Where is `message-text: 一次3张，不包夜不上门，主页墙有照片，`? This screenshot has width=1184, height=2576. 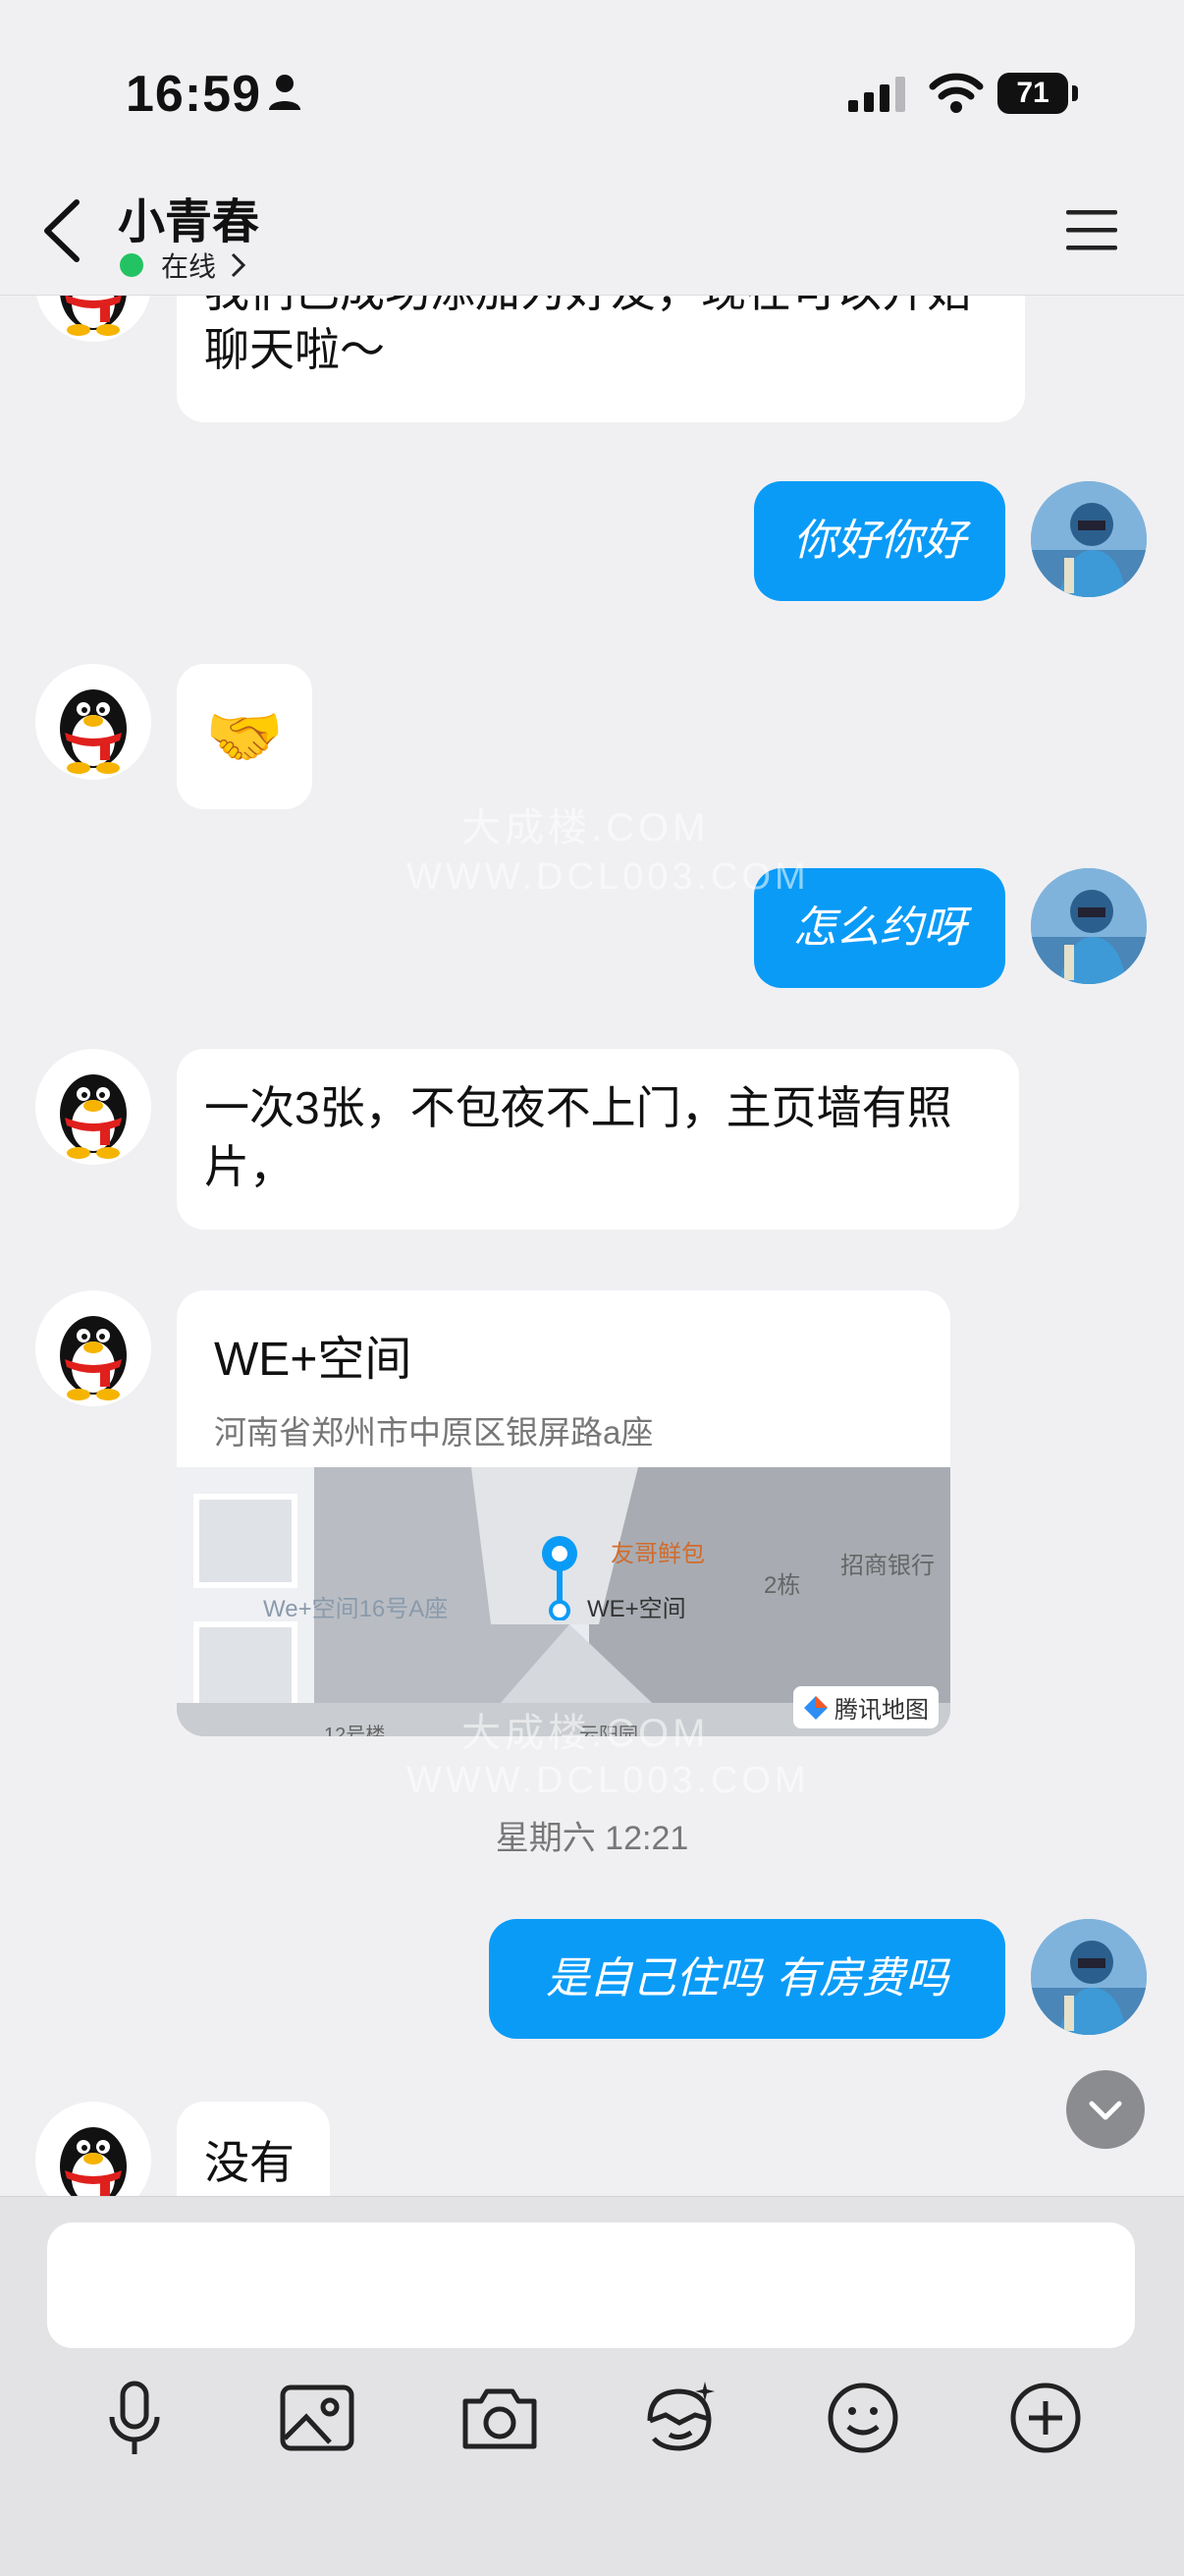 message-text: 一次3张，不包夜不上门，主页墙有照片， is located at coordinates (578, 1137).